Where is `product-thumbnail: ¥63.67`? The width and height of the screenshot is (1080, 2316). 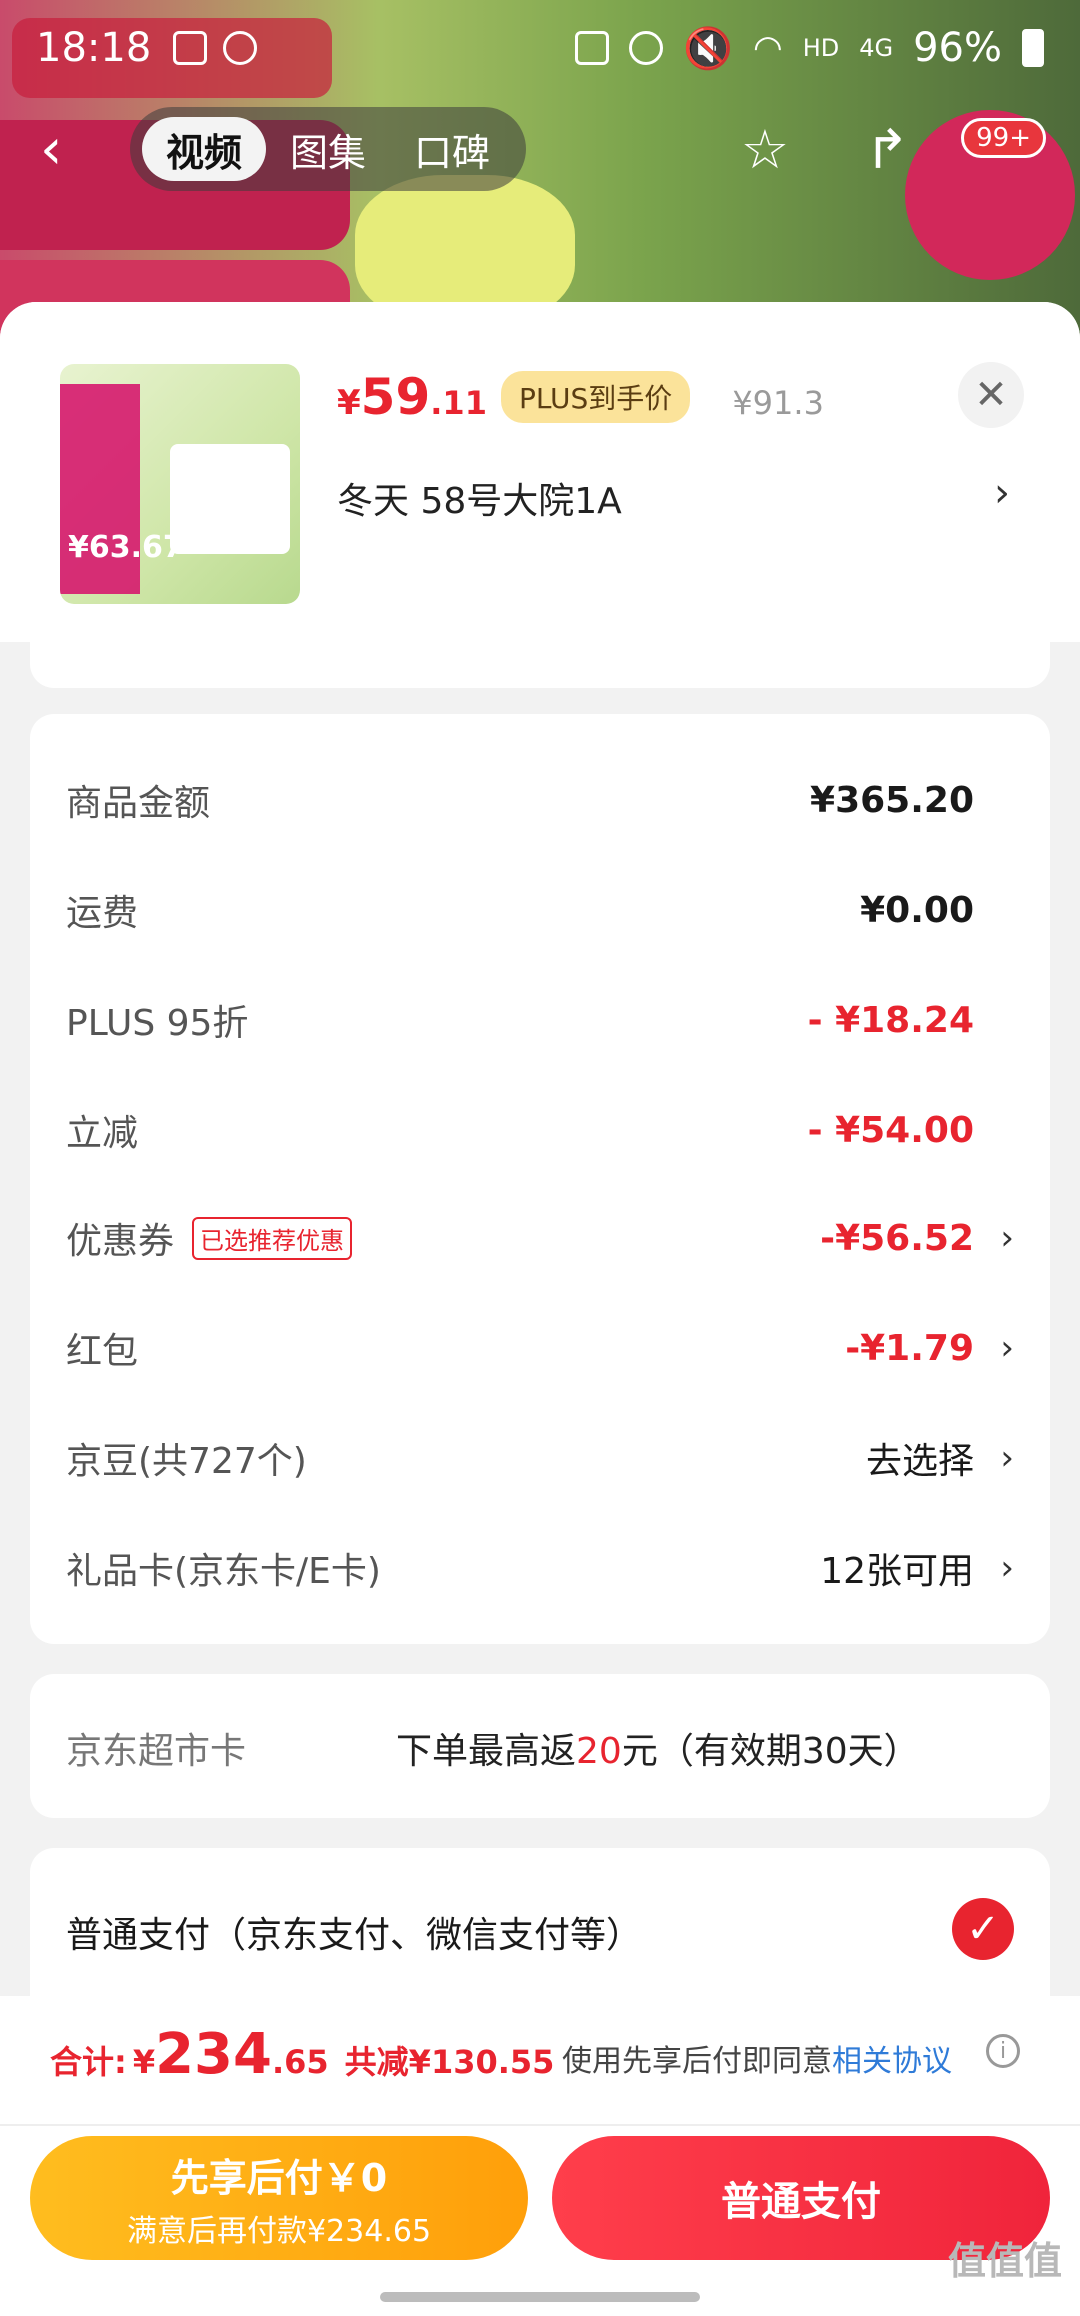
product-thumbnail: ¥63.67 is located at coordinates (180, 484).